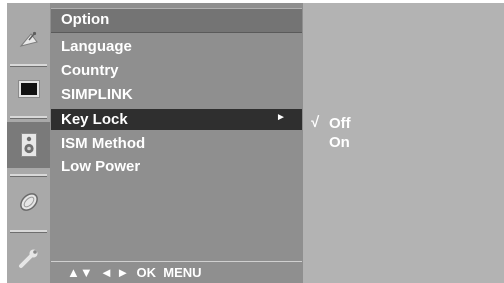  I want to click on menu-title: Option, so click(85, 19).